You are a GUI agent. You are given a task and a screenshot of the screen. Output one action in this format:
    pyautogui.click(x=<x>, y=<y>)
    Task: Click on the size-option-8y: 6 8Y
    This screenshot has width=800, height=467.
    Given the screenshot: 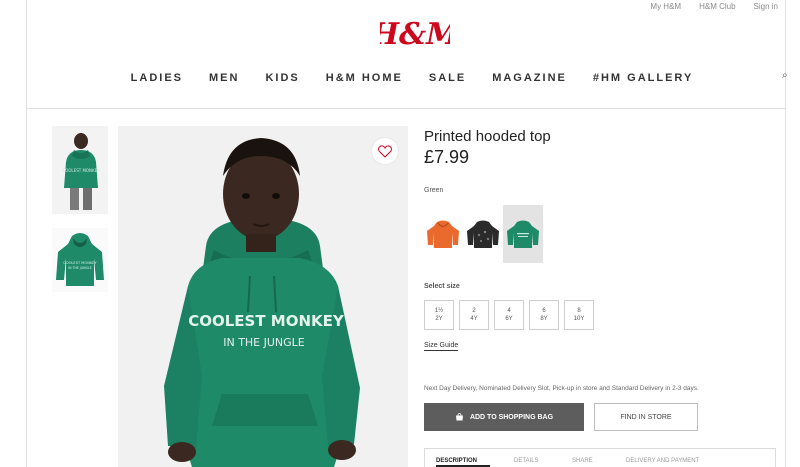 What is the action you would take?
    pyautogui.click(x=544, y=315)
    